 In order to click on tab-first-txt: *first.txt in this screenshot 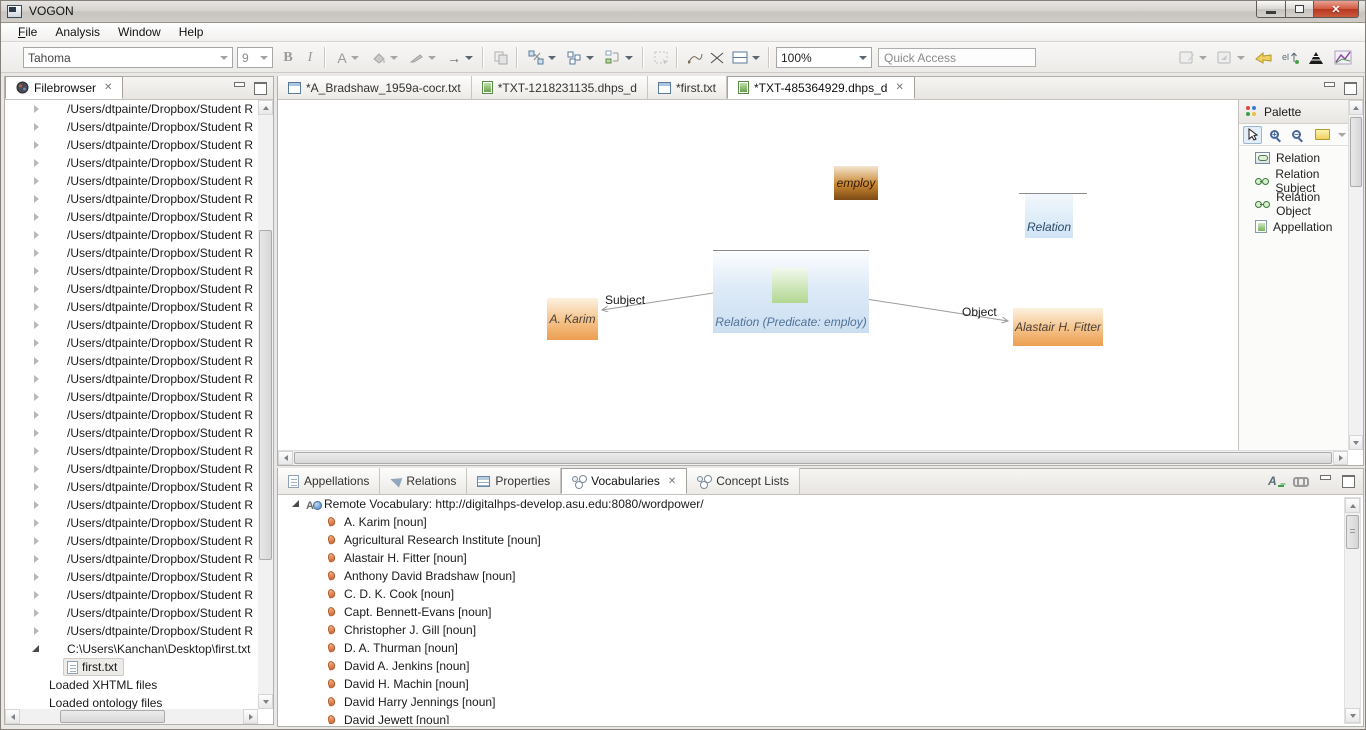, I will do `click(687, 87)`.